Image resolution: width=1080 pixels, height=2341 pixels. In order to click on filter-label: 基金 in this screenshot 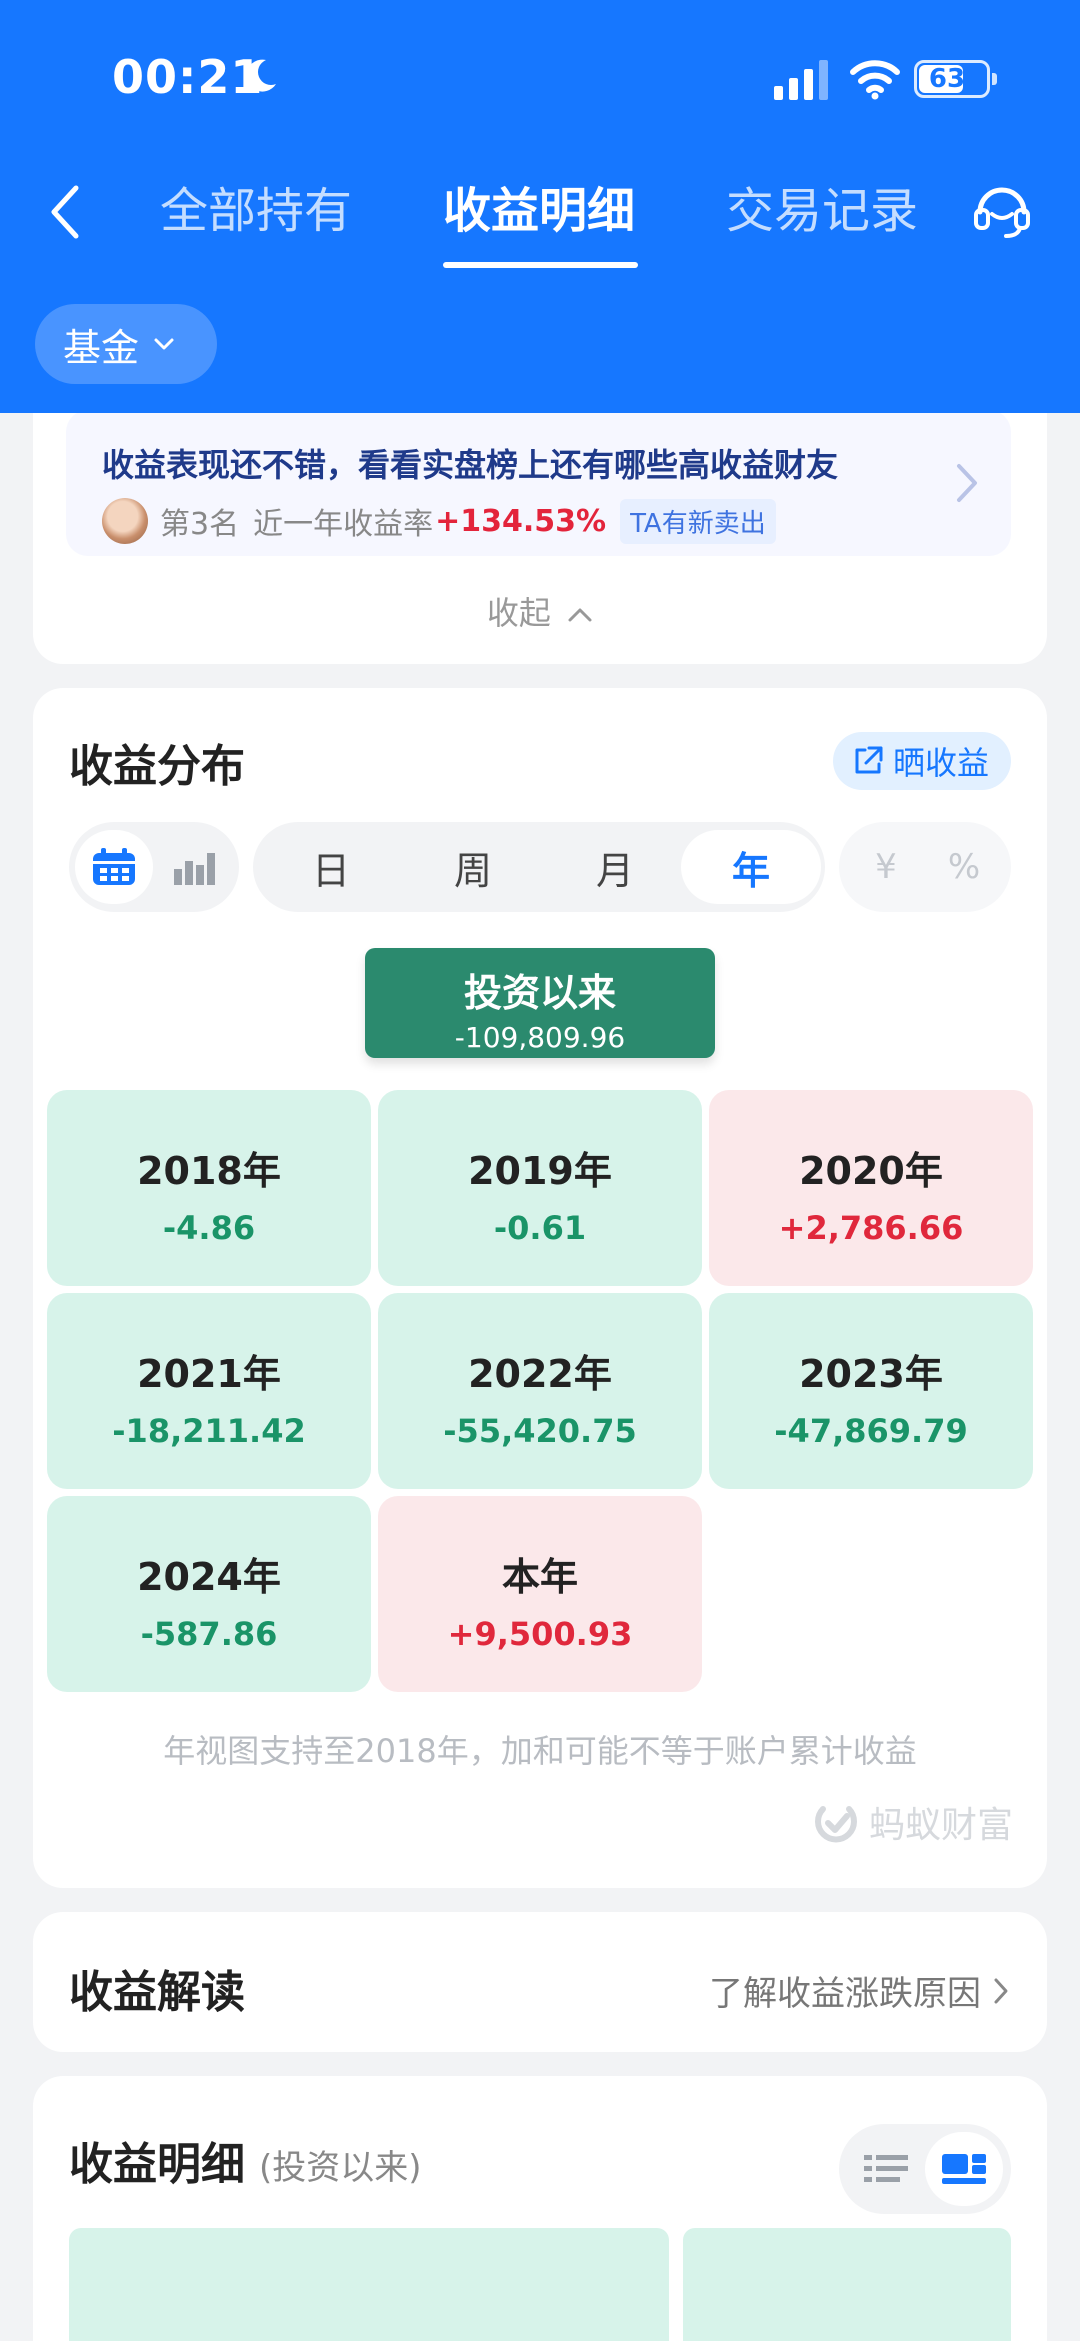, I will do `click(101, 347)`.